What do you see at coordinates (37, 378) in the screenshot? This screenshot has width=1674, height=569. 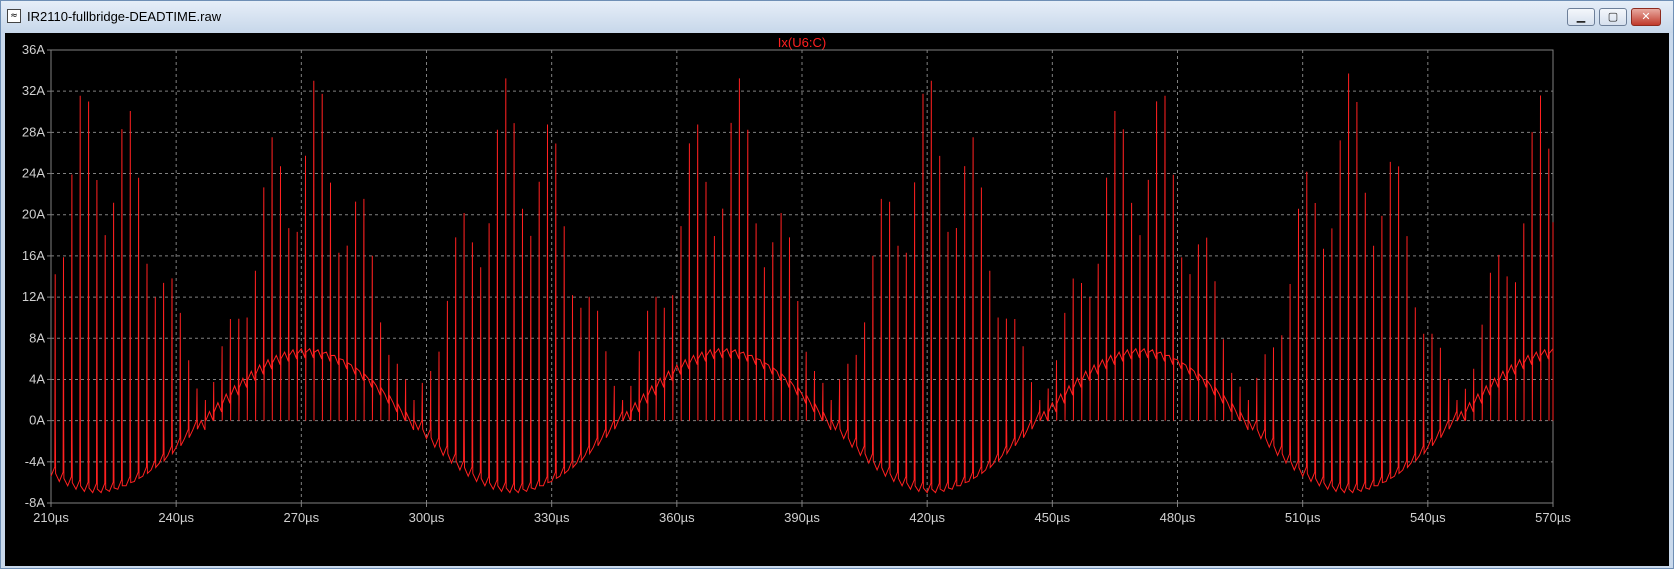 I see `y-tick-label: 4A` at bounding box center [37, 378].